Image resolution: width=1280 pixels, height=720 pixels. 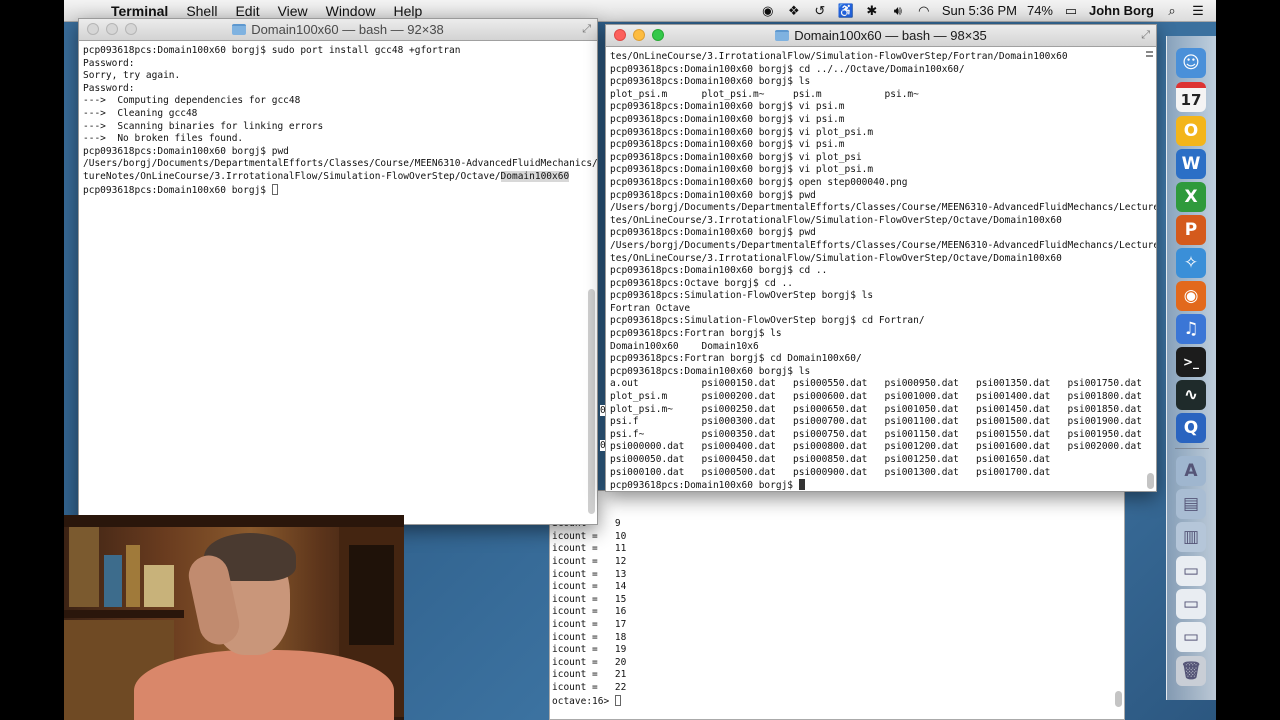 I want to click on battery-icon: ▭, so click(x=1071, y=11).